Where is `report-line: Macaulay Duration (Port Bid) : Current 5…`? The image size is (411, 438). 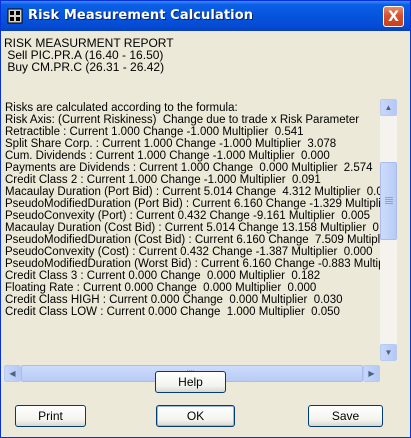 report-line: Macaulay Duration (Port Bid) : Current 5… is located at coordinates (192, 192).